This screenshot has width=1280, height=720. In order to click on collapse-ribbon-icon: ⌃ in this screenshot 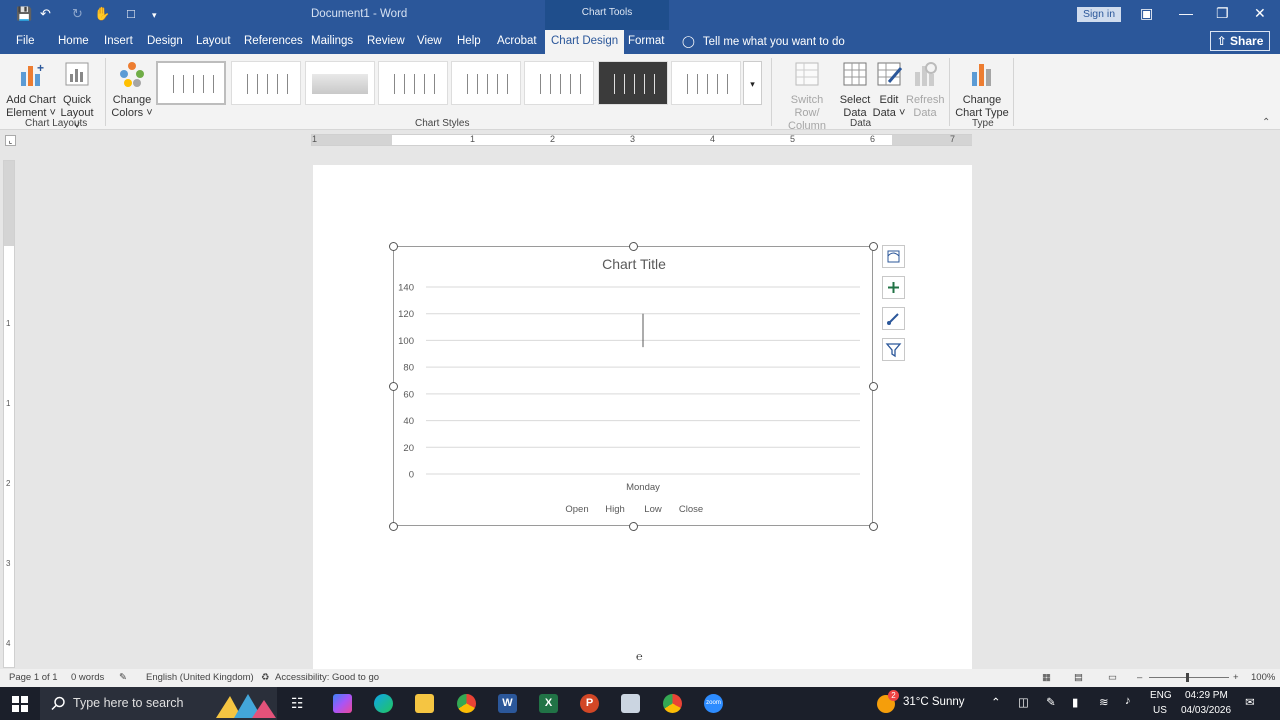, I will do `click(1266, 122)`.